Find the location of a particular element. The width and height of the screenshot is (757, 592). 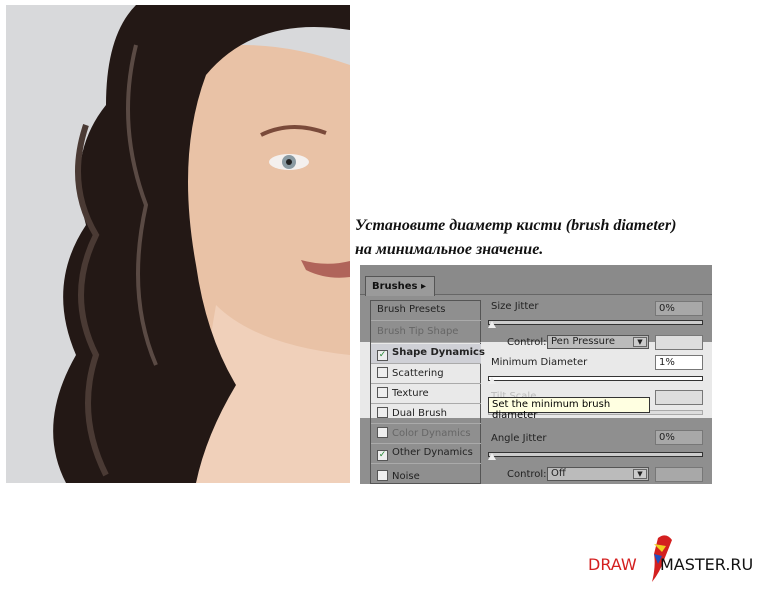

brush-list-item: Brush Presets is located at coordinates (426, 311).